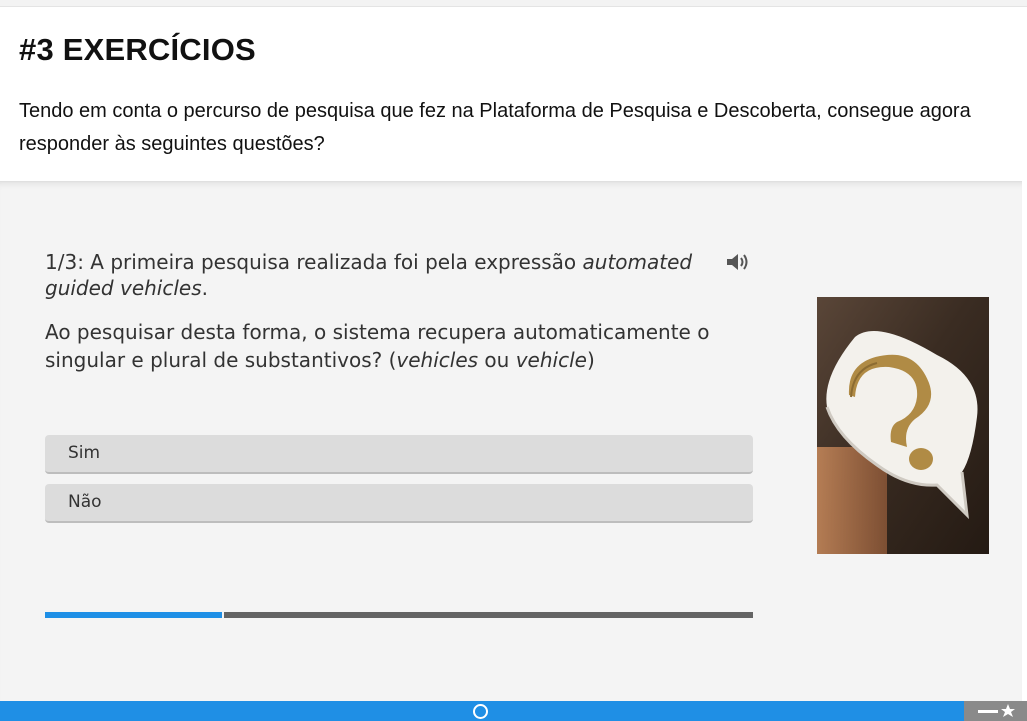  What do you see at coordinates (85, 502) in the screenshot?
I see `answer-option-label: Não` at bounding box center [85, 502].